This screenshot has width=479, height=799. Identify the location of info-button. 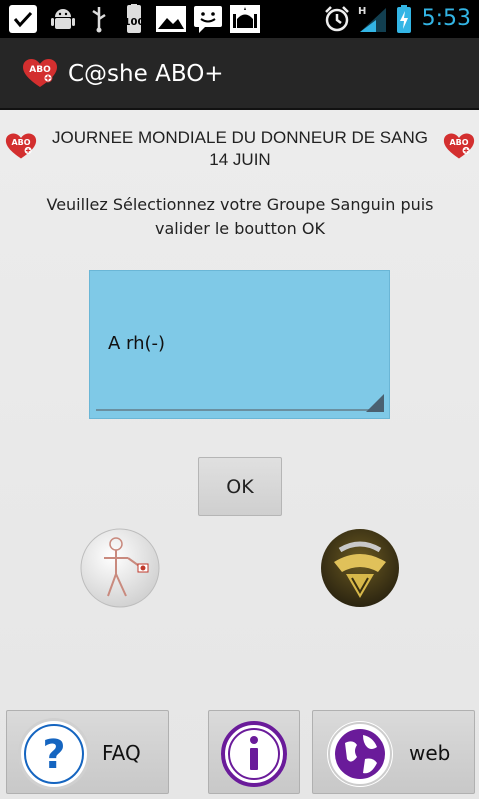
(254, 752).